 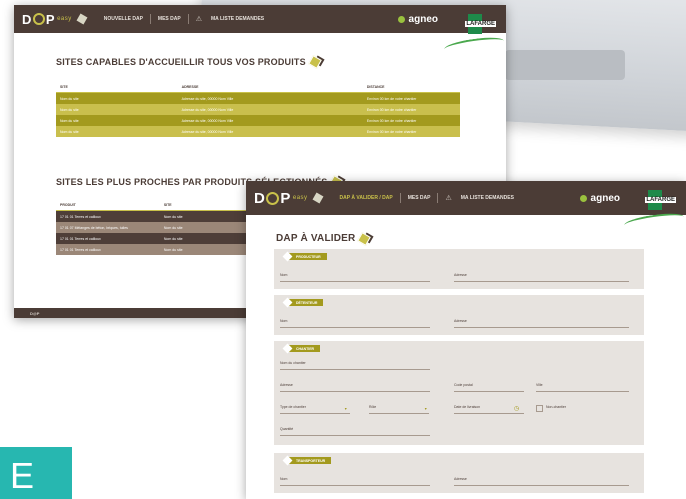 I want to click on page-title: DAP À VALIDER, so click(x=324, y=238).